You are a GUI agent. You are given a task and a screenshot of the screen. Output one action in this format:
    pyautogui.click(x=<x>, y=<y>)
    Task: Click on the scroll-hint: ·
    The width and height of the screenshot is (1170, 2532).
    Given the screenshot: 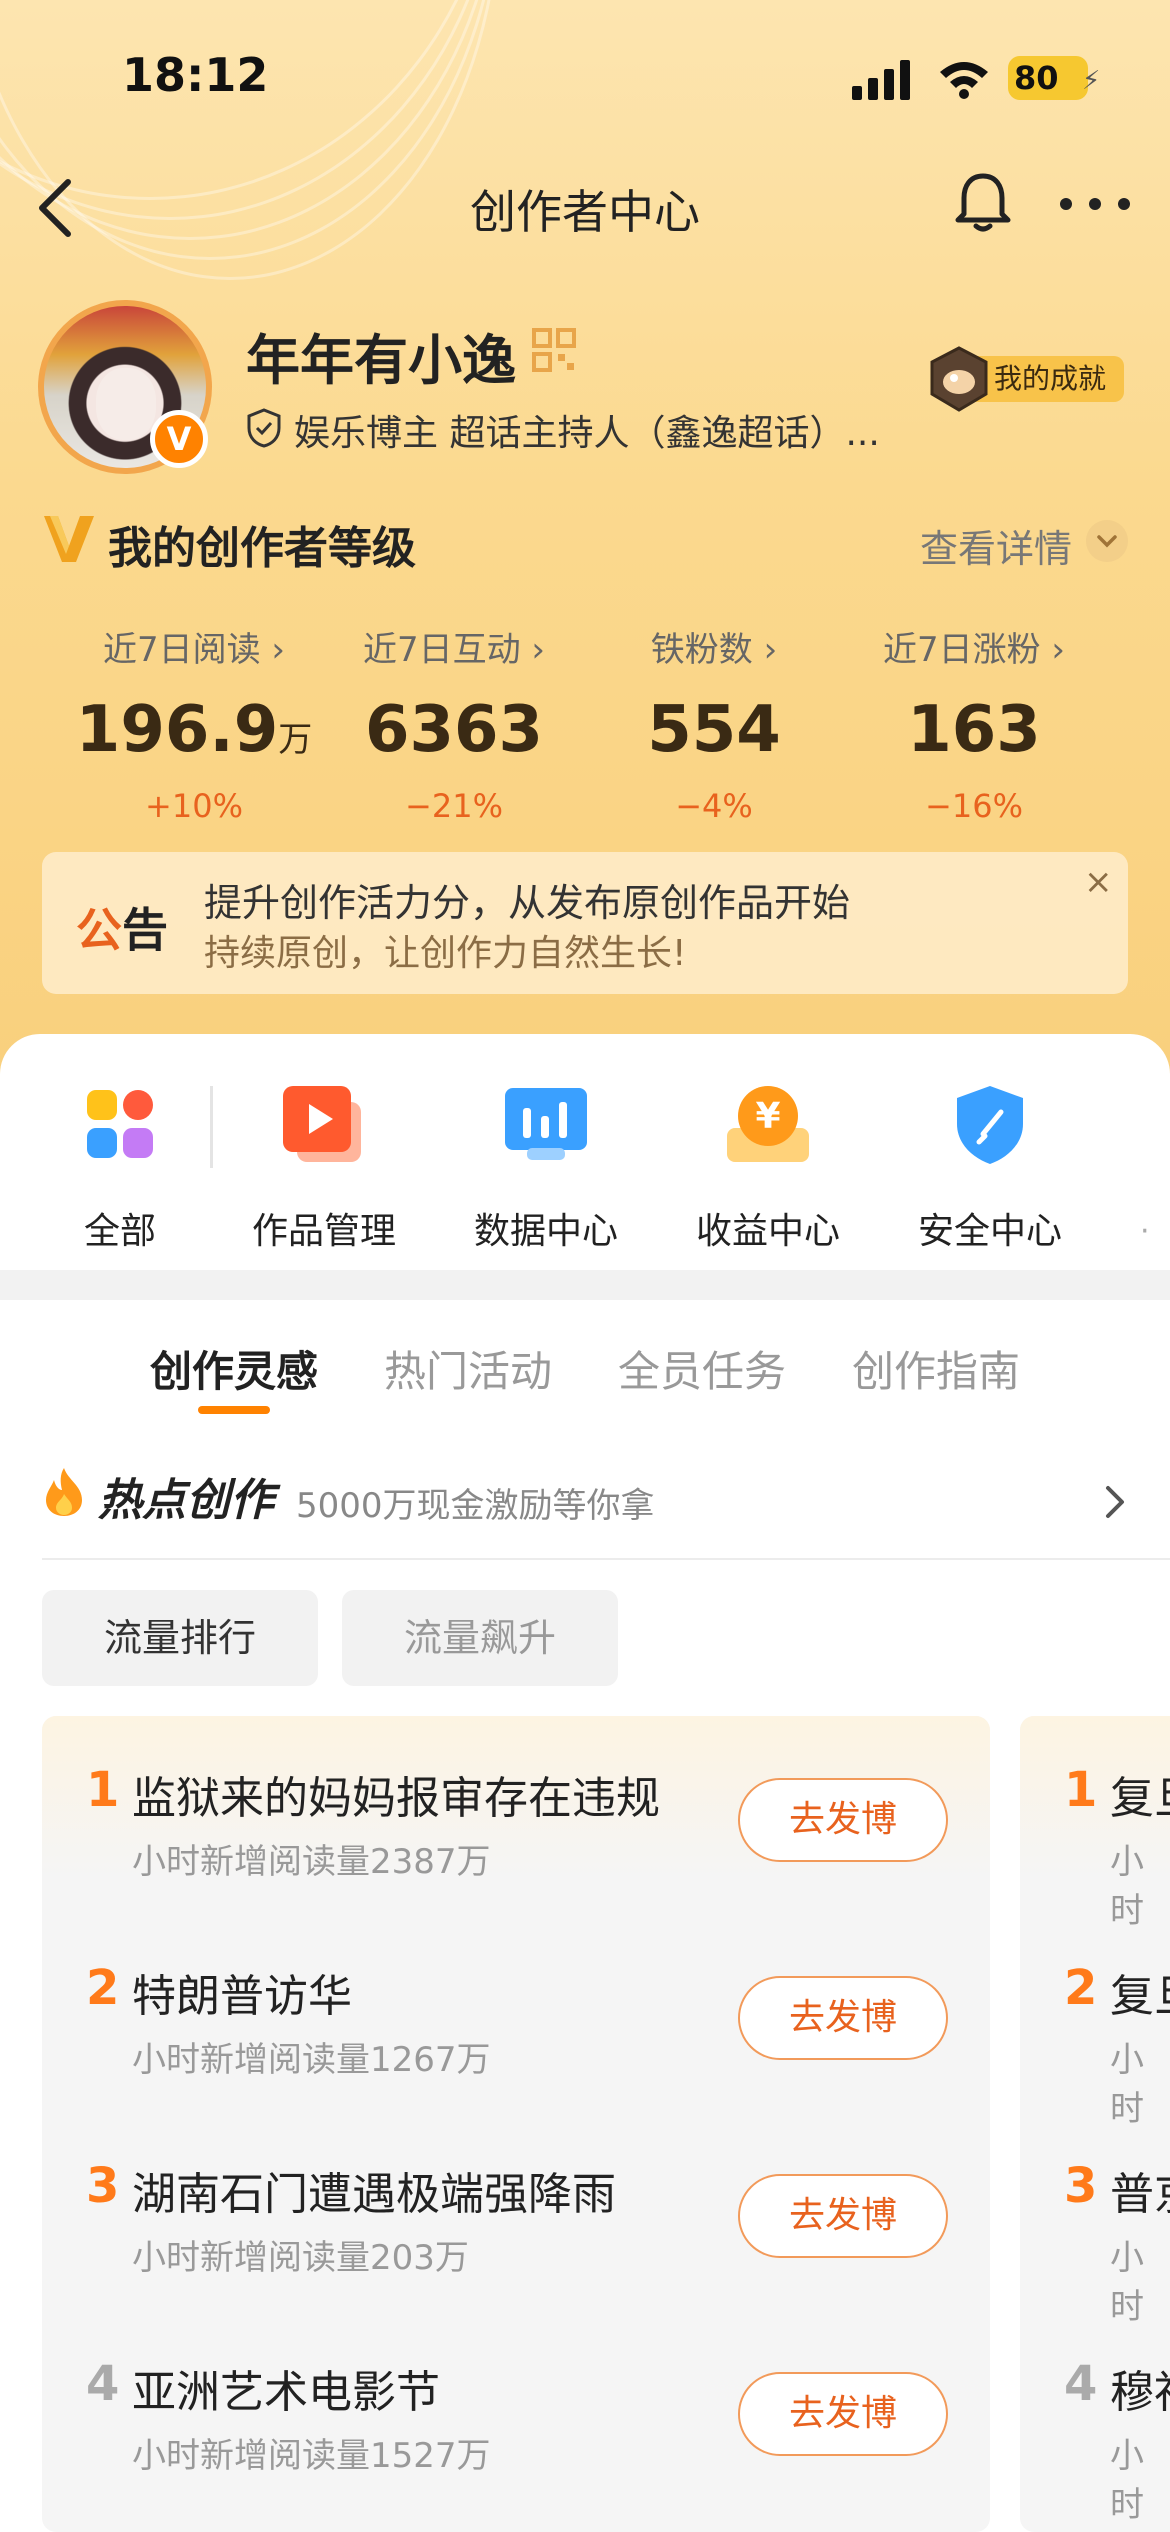 What is the action you would take?
    pyautogui.click(x=1145, y=1231)
    